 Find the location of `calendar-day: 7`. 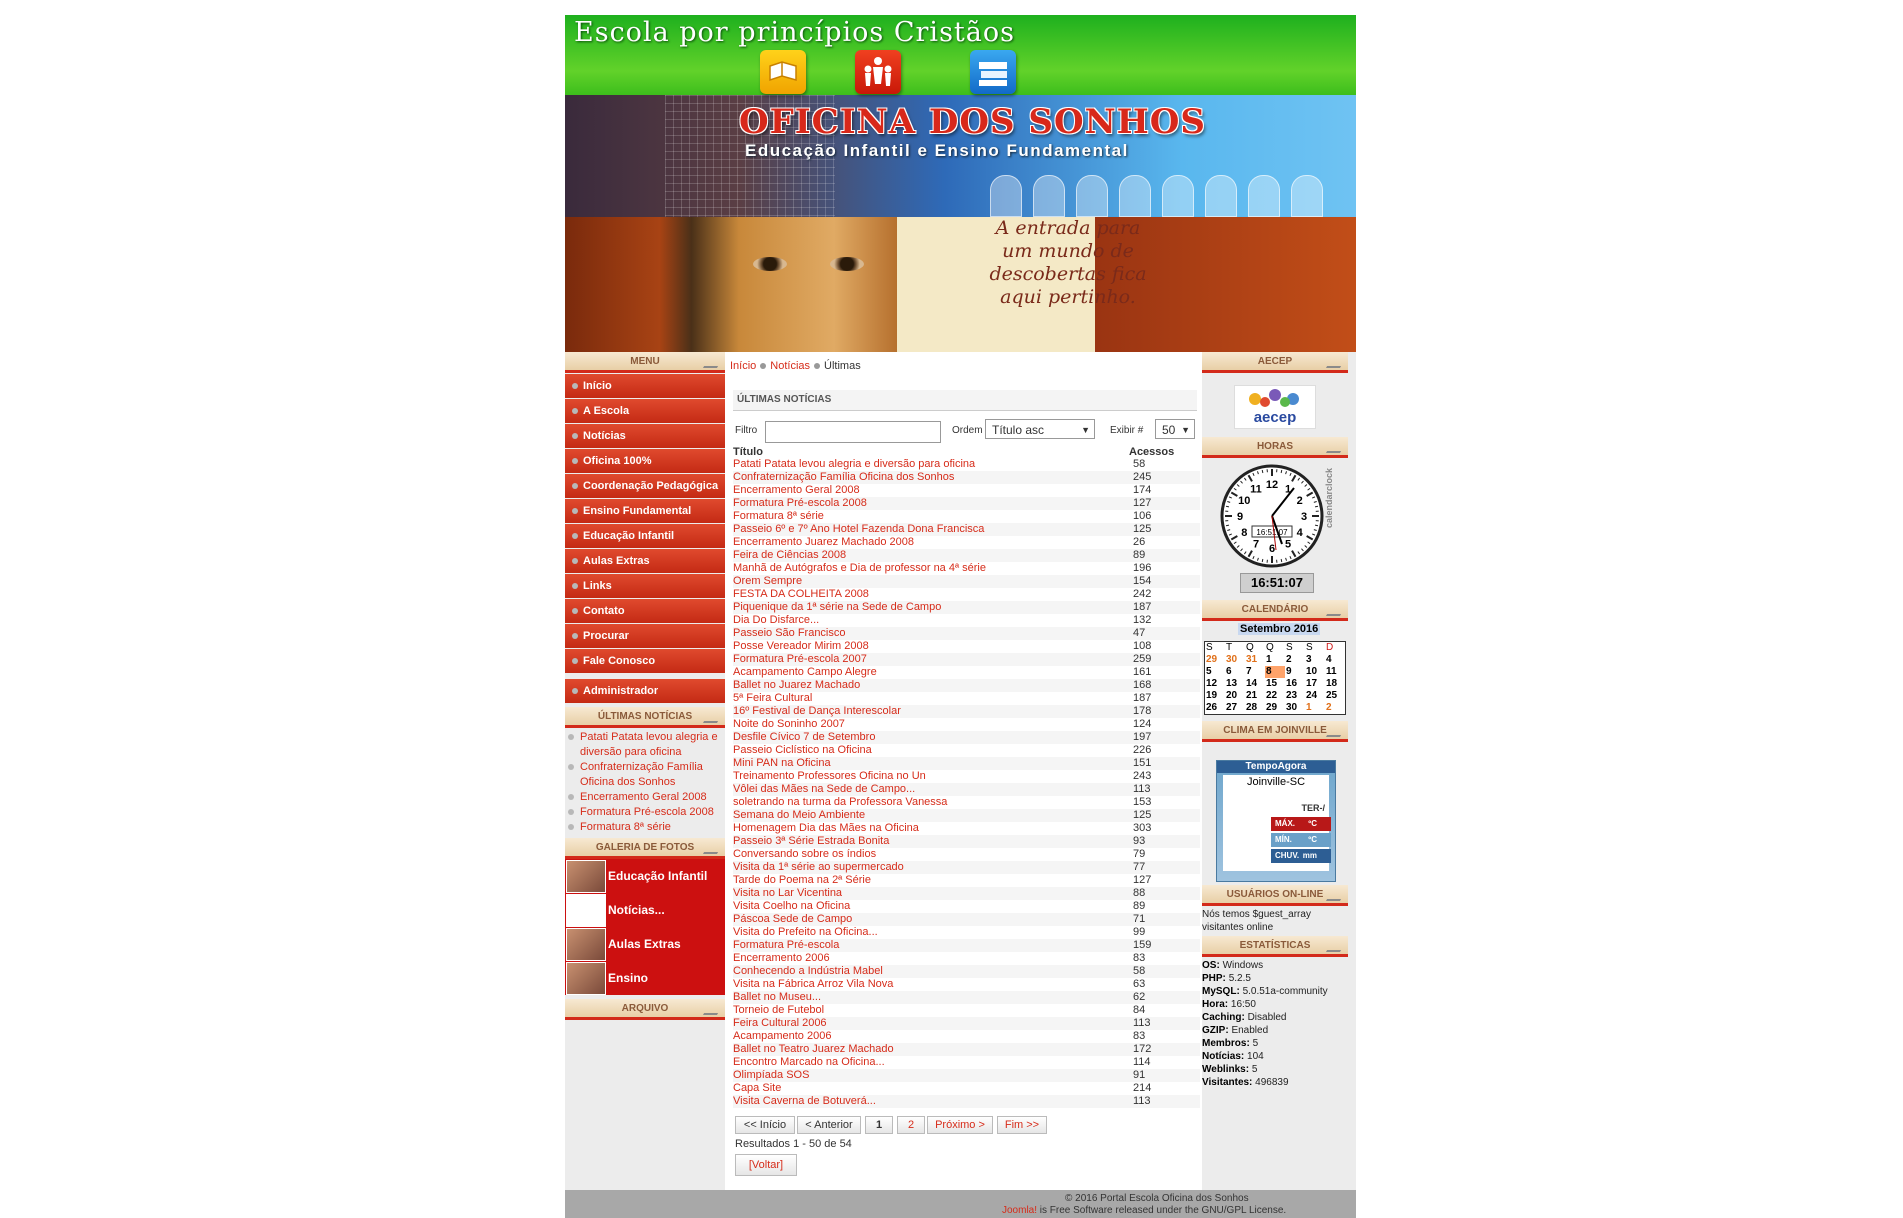

calendar-day: 7 is located at coordinates (1255, 672).